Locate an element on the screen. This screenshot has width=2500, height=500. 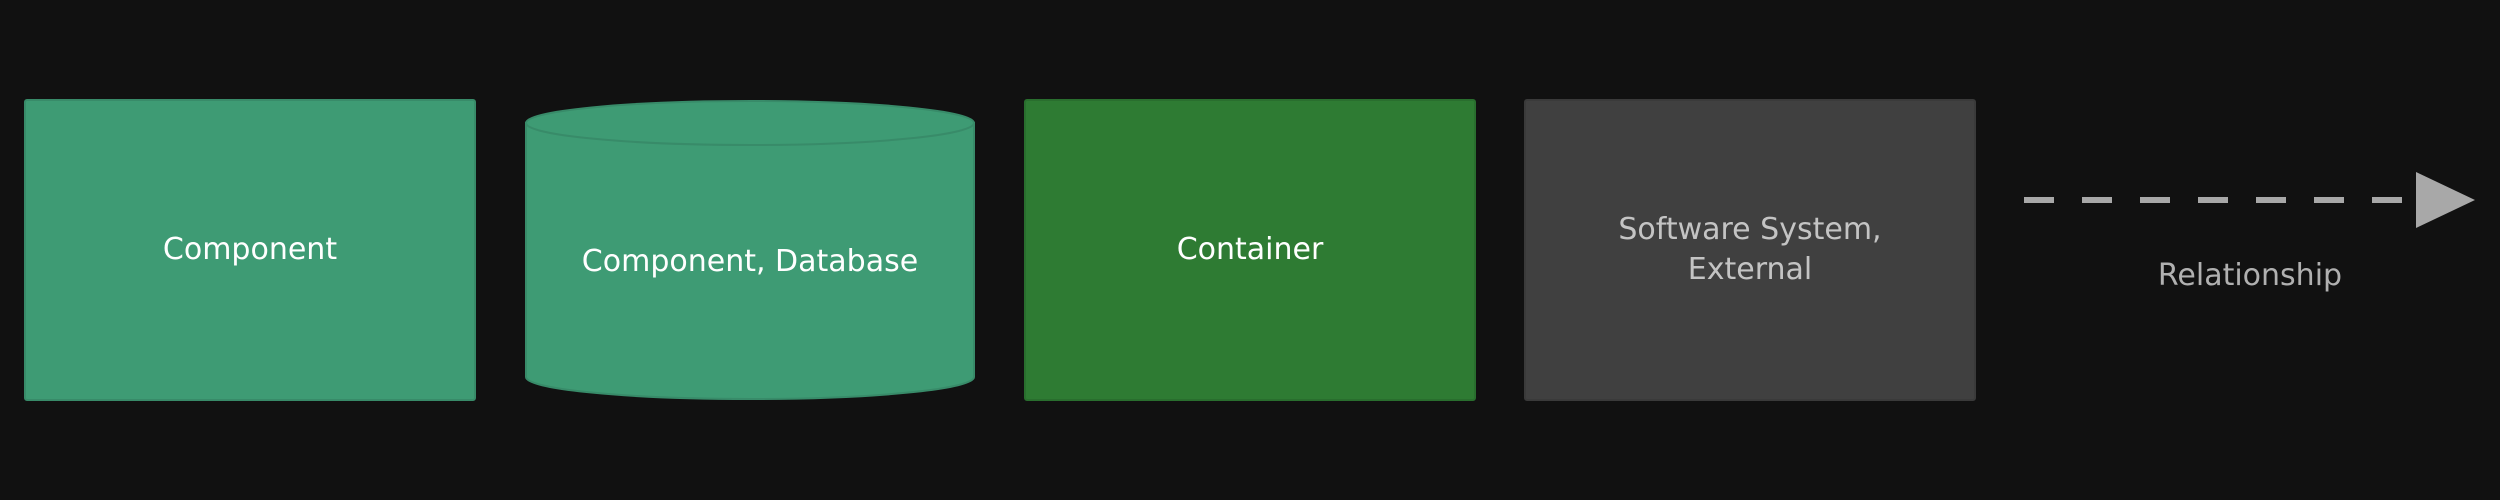
legend-database-label: Component, Database is located at coordinates (750, 261).